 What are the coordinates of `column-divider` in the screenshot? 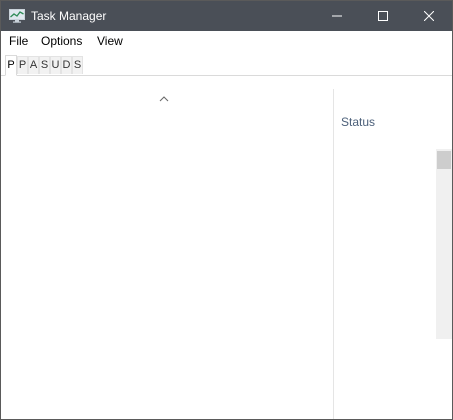 It's located at (333, 254).